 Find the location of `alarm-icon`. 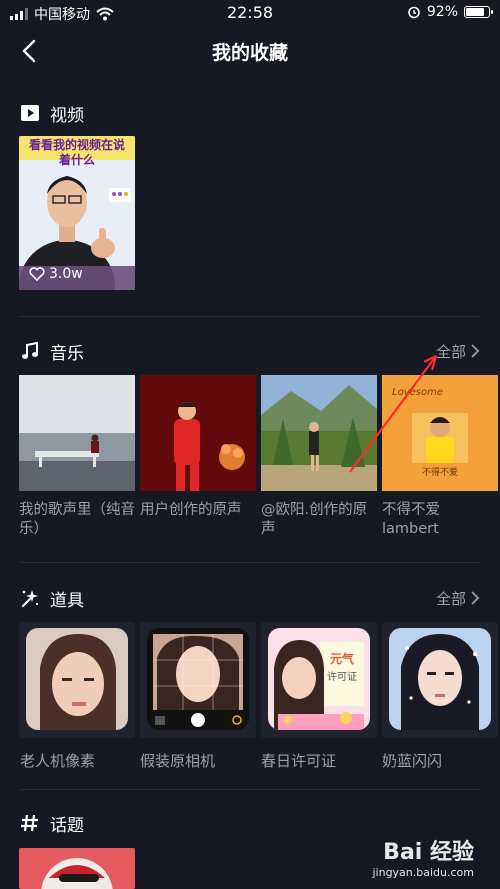

alarm-icon is located at coordinates (414, 12).